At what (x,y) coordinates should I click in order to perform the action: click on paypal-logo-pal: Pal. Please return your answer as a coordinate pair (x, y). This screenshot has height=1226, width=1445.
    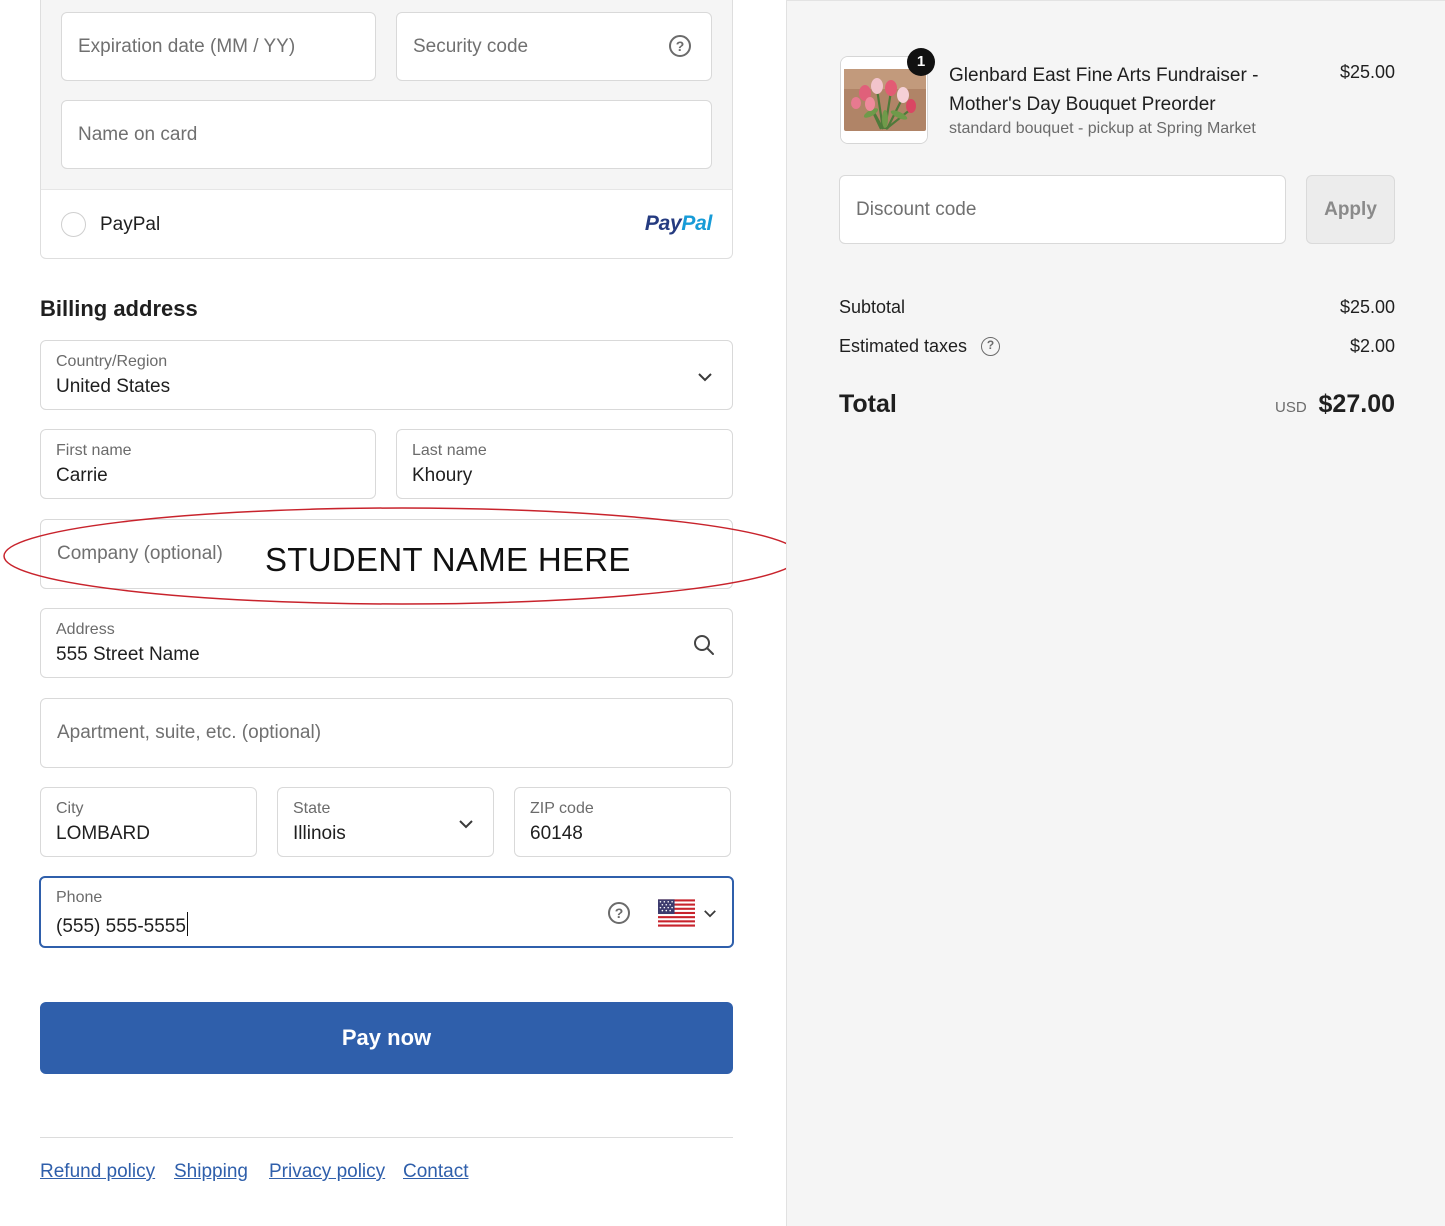
    Looking at the image, I should click on (696, 223).